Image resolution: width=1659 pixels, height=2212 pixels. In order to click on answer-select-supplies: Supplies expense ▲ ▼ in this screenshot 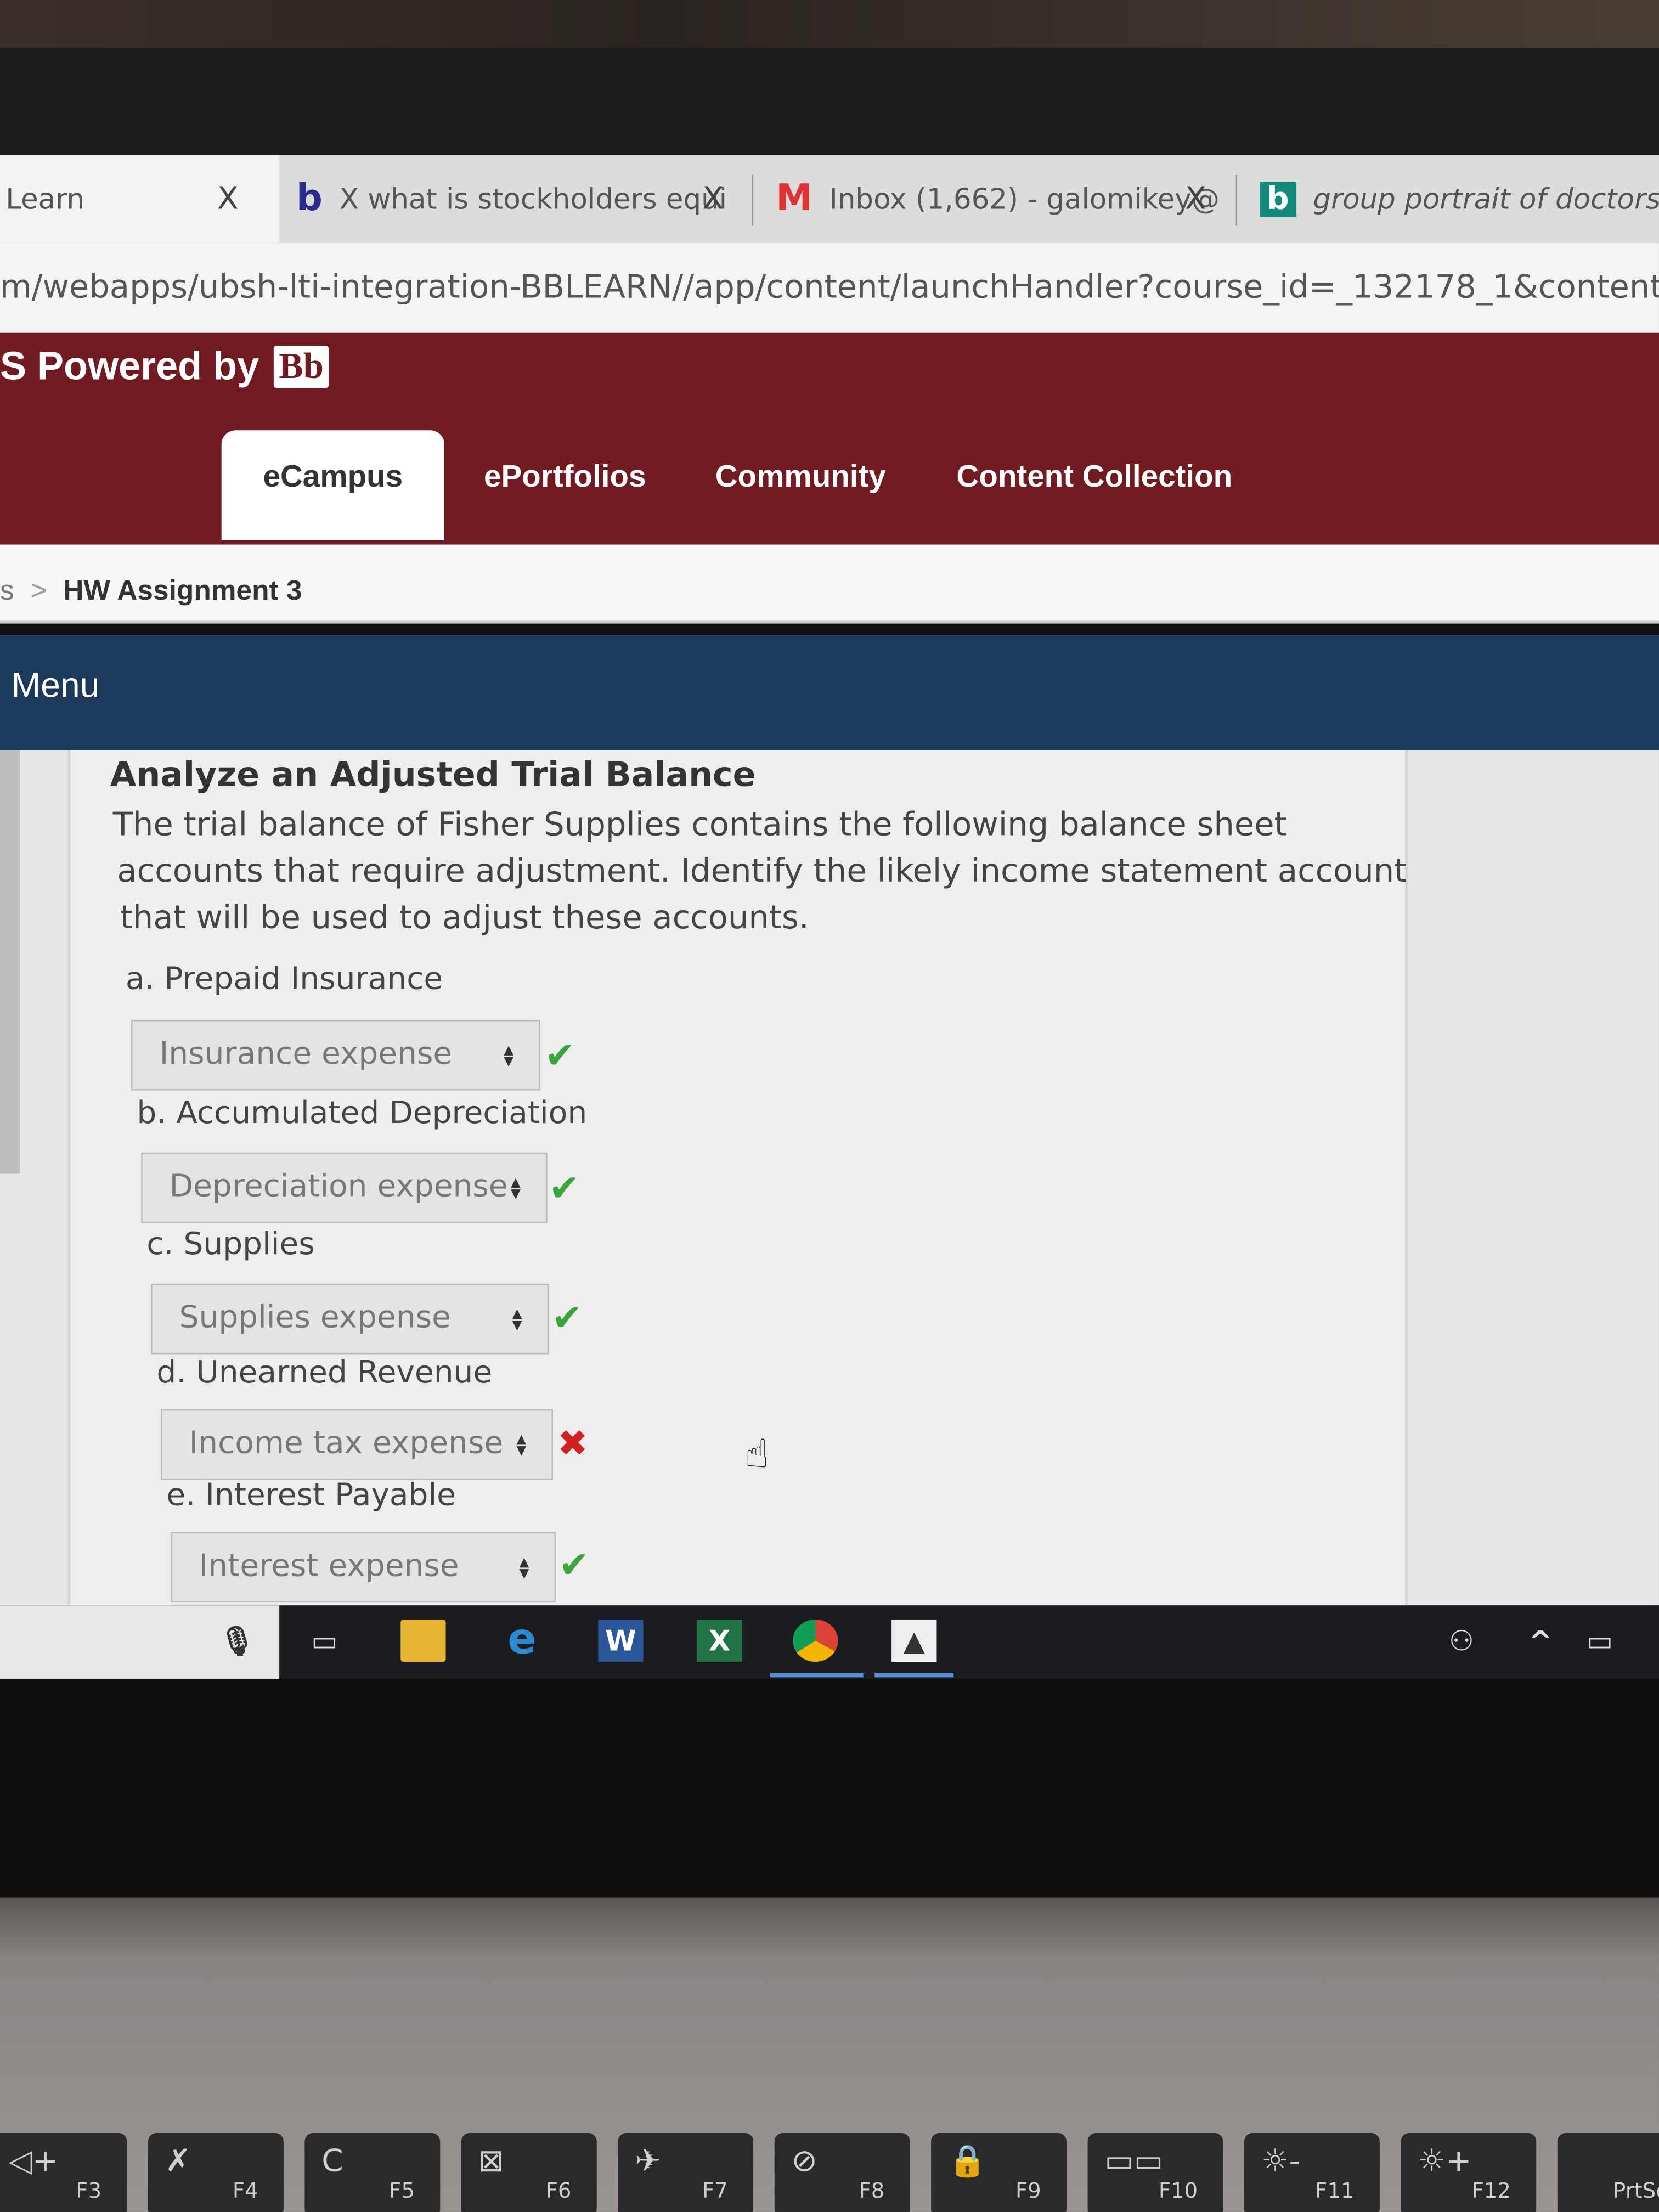, I will do `click(350, 1319)`.